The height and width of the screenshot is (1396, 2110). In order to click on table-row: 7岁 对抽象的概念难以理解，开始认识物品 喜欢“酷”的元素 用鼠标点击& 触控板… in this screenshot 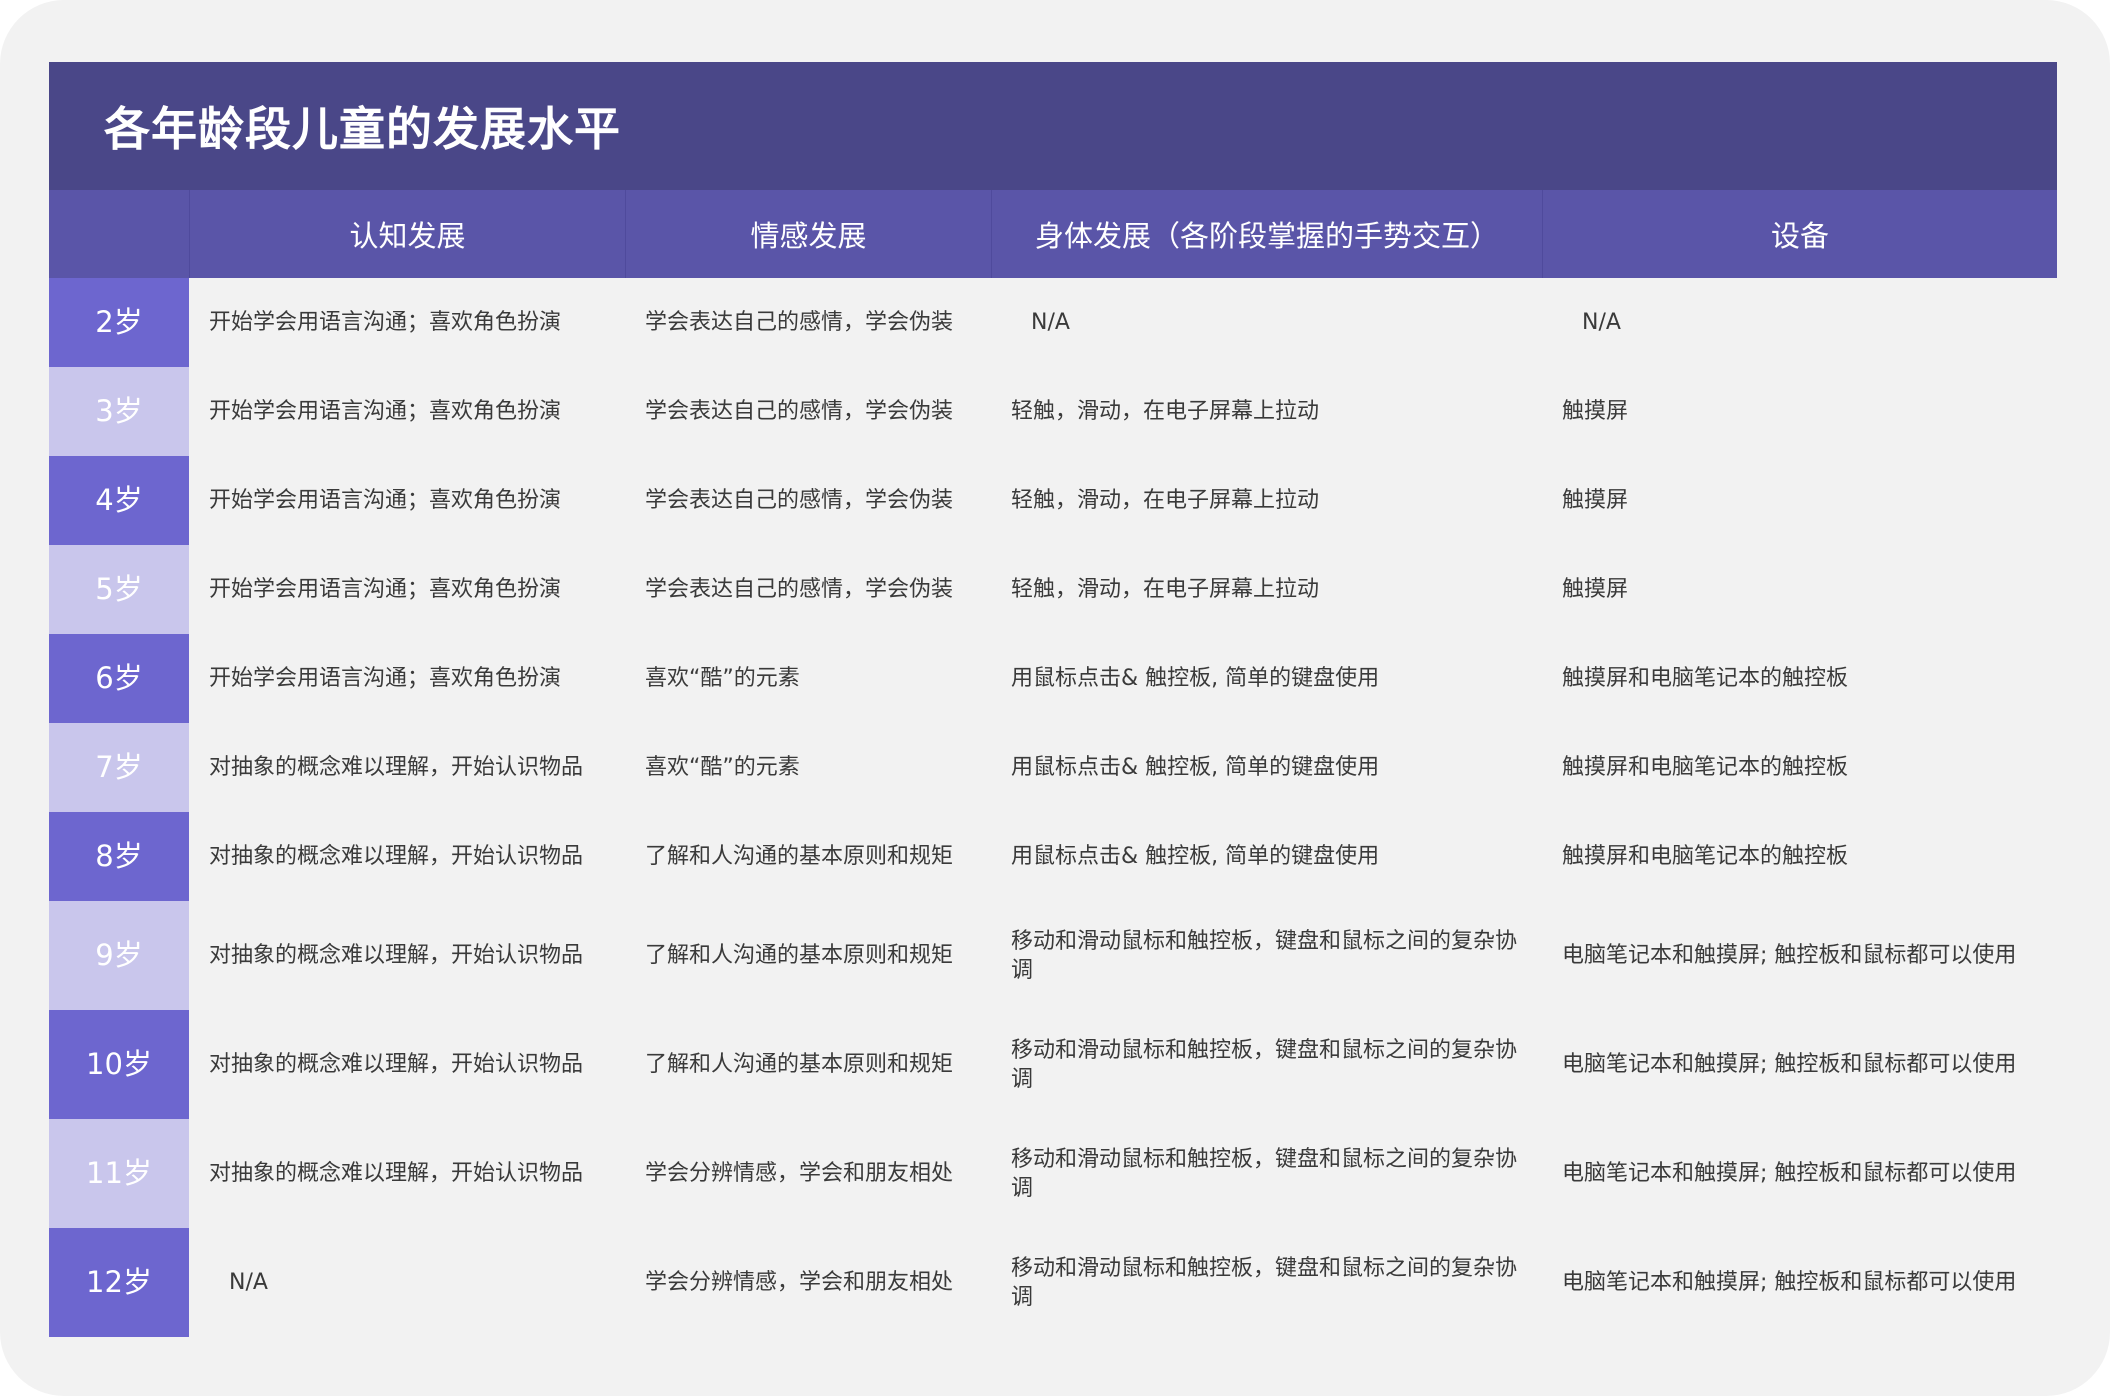, I will do `click(1053, 767)`.